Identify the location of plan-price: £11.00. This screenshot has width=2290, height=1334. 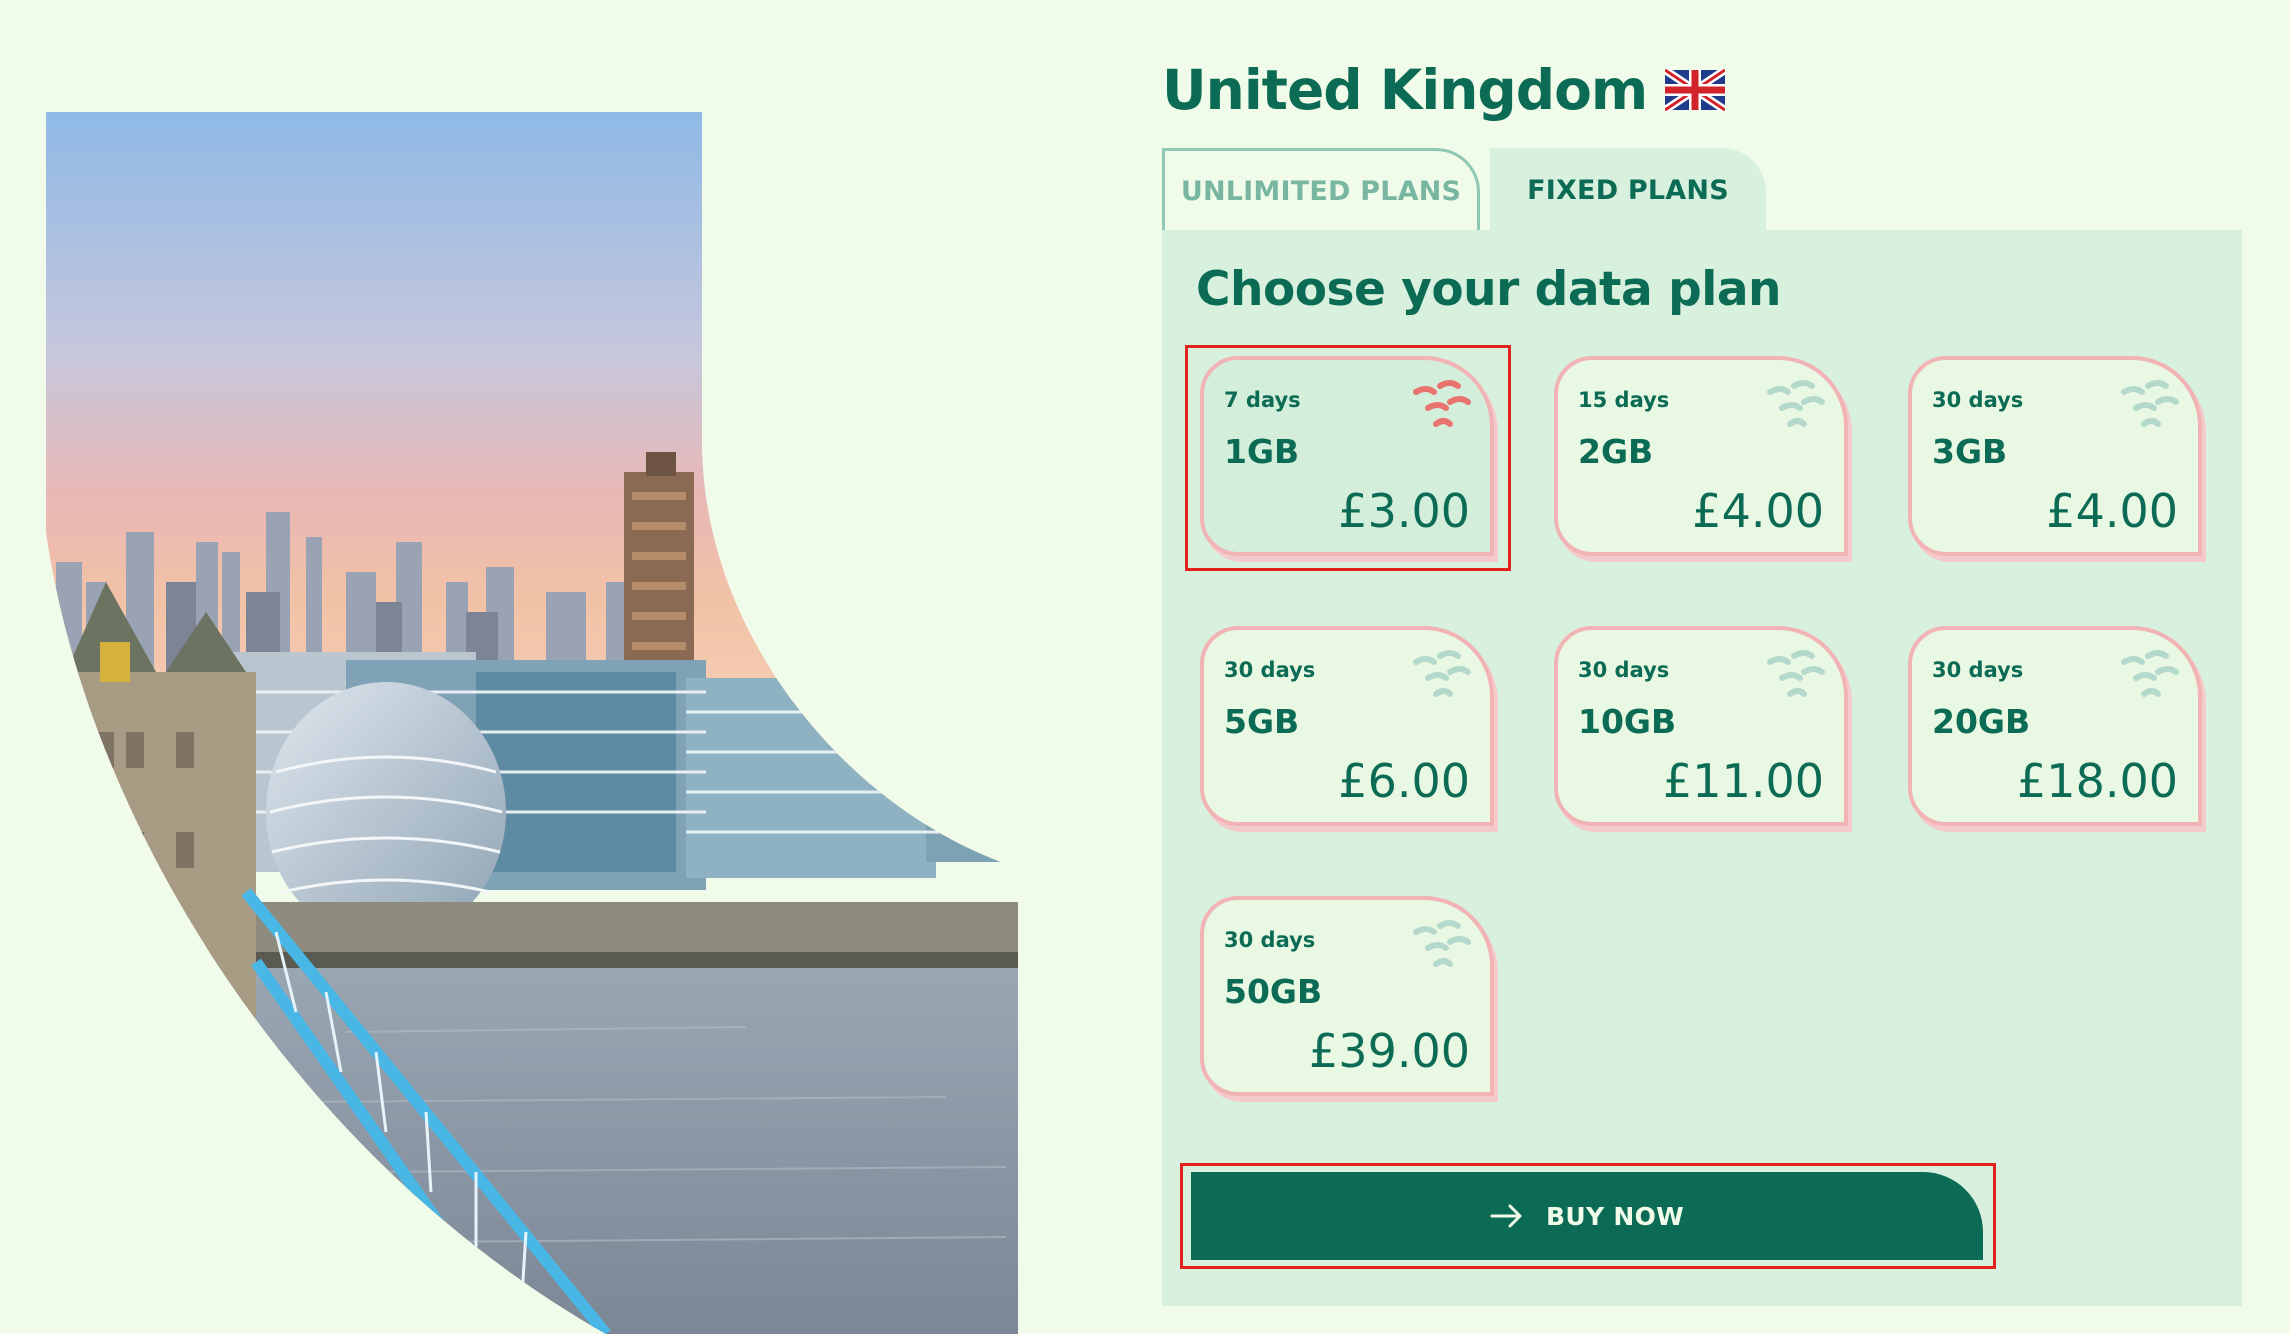
(1743, 781).